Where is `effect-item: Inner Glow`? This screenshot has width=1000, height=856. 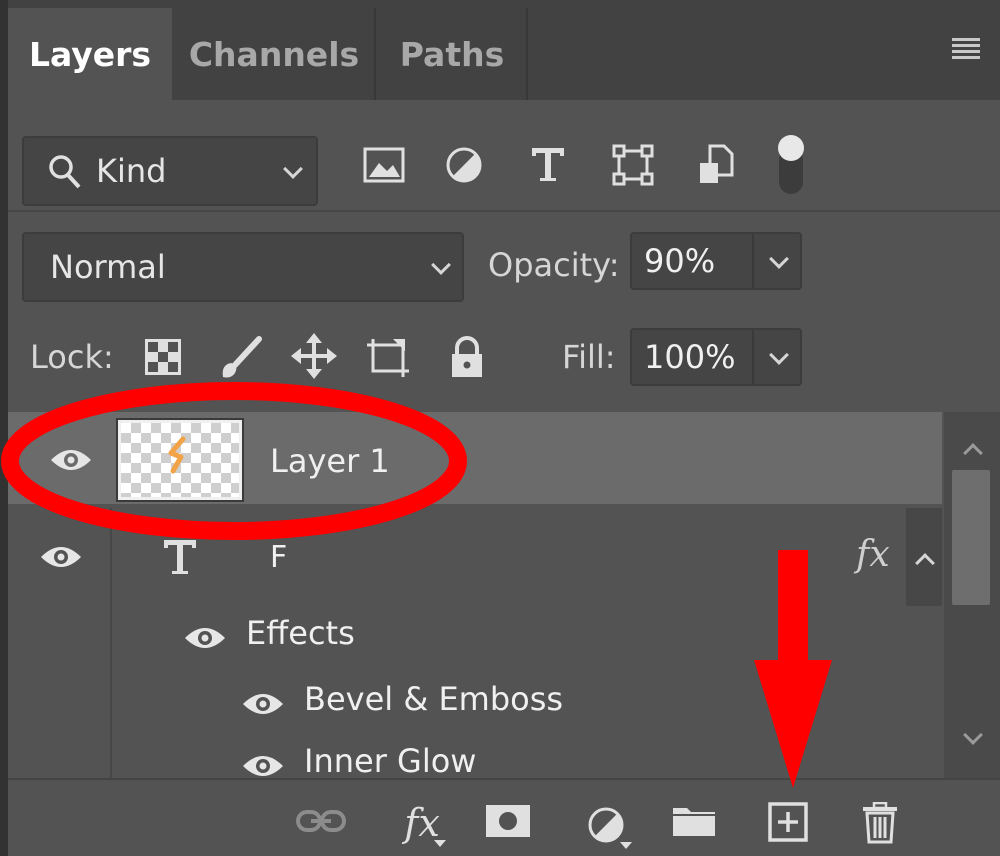 effect-item: Inner Glow is located at coordinates (390, 761).